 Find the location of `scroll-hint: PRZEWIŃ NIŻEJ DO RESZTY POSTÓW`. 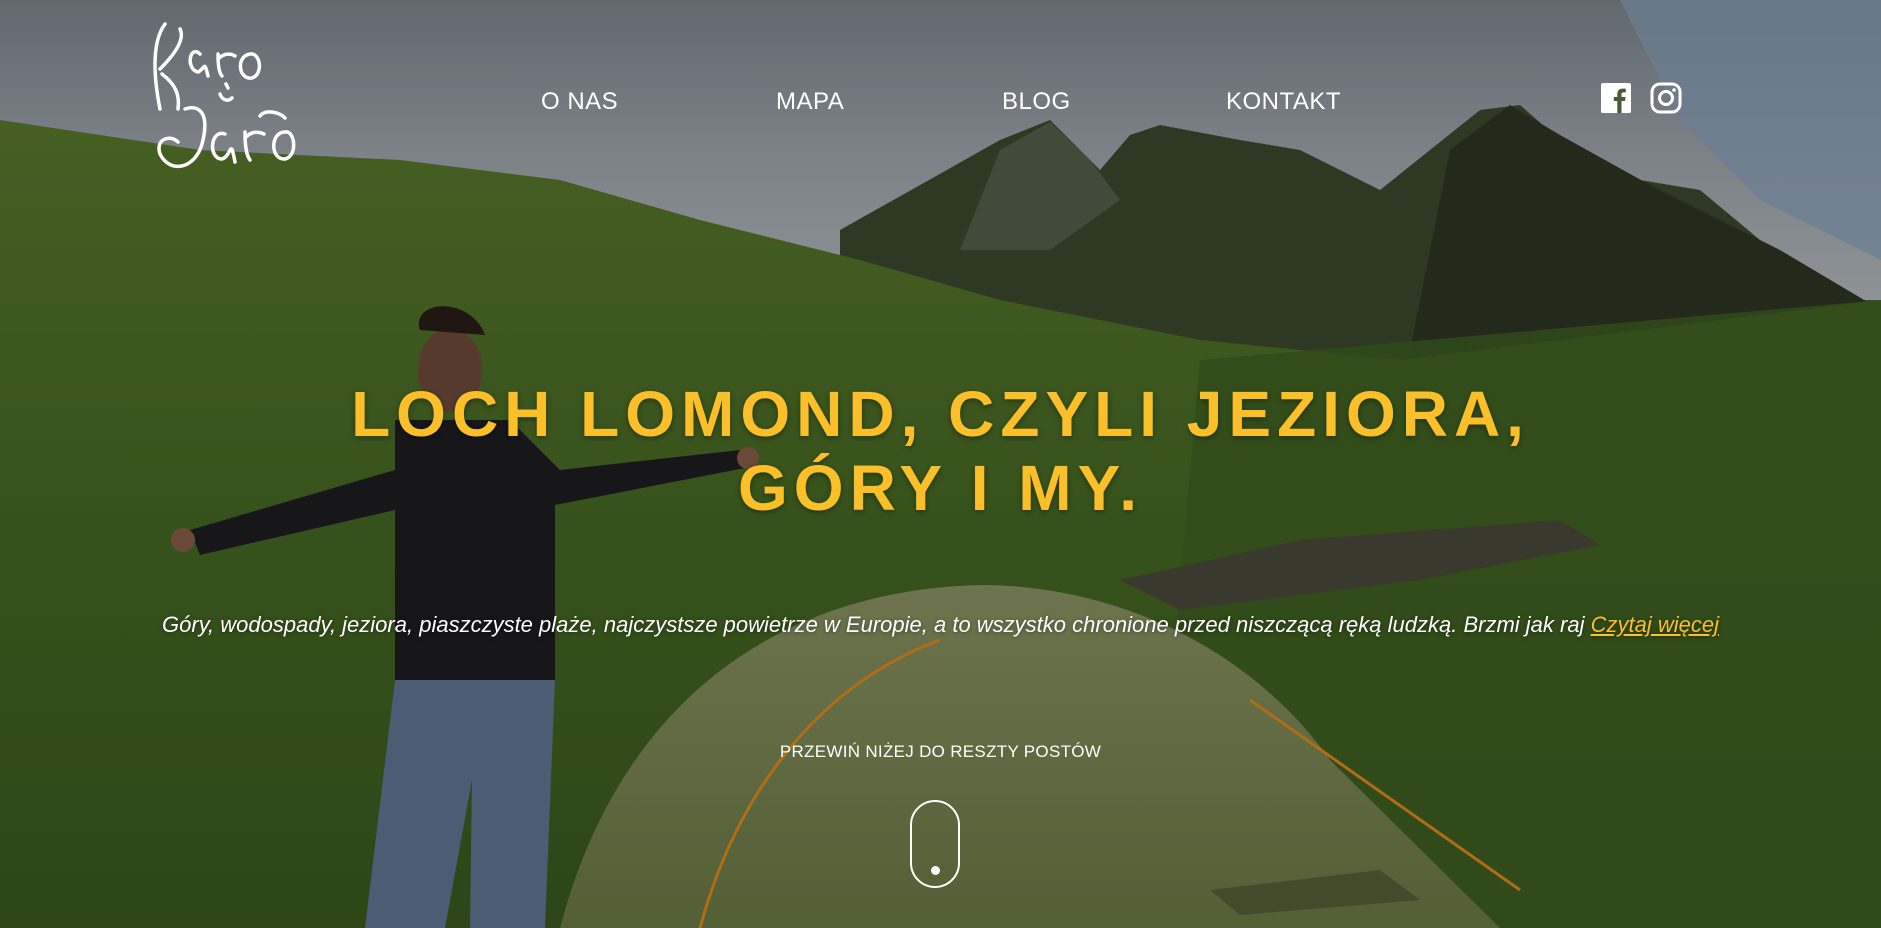

scroll-hint: PRZEWIŃ NIŻEJ DO RESZTY POSTÓW is located at coordinates (940, 751).